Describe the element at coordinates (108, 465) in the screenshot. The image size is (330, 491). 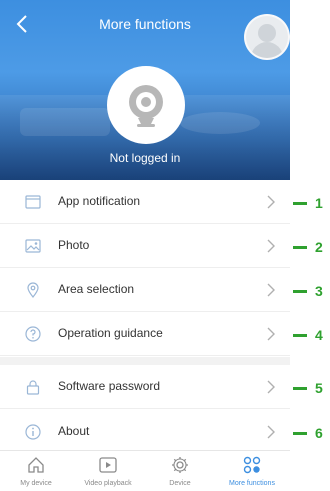
I see `play-icon` at that location.